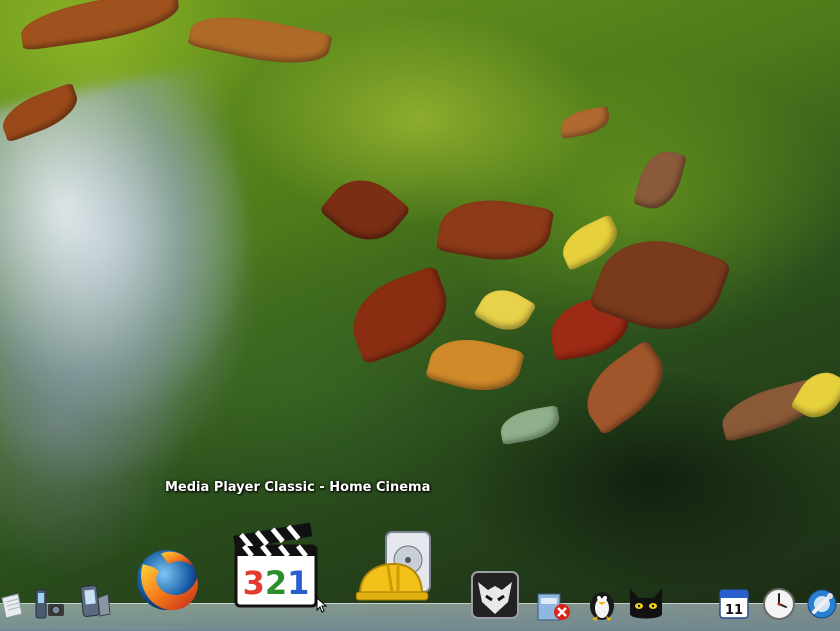 The height and width of the screenshot is (631, 840). Describe the element at coordinates (12, 605) in the screenshot. I see `paper-icon` at that location.